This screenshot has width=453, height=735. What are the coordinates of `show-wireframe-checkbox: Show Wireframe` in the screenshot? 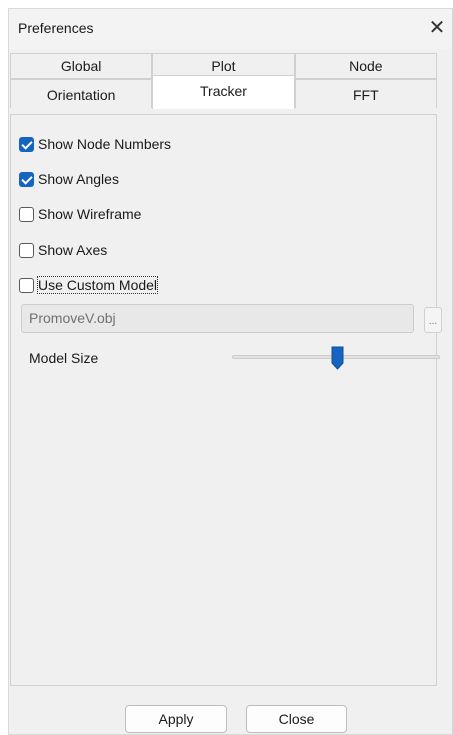 It's located at (80, 214).